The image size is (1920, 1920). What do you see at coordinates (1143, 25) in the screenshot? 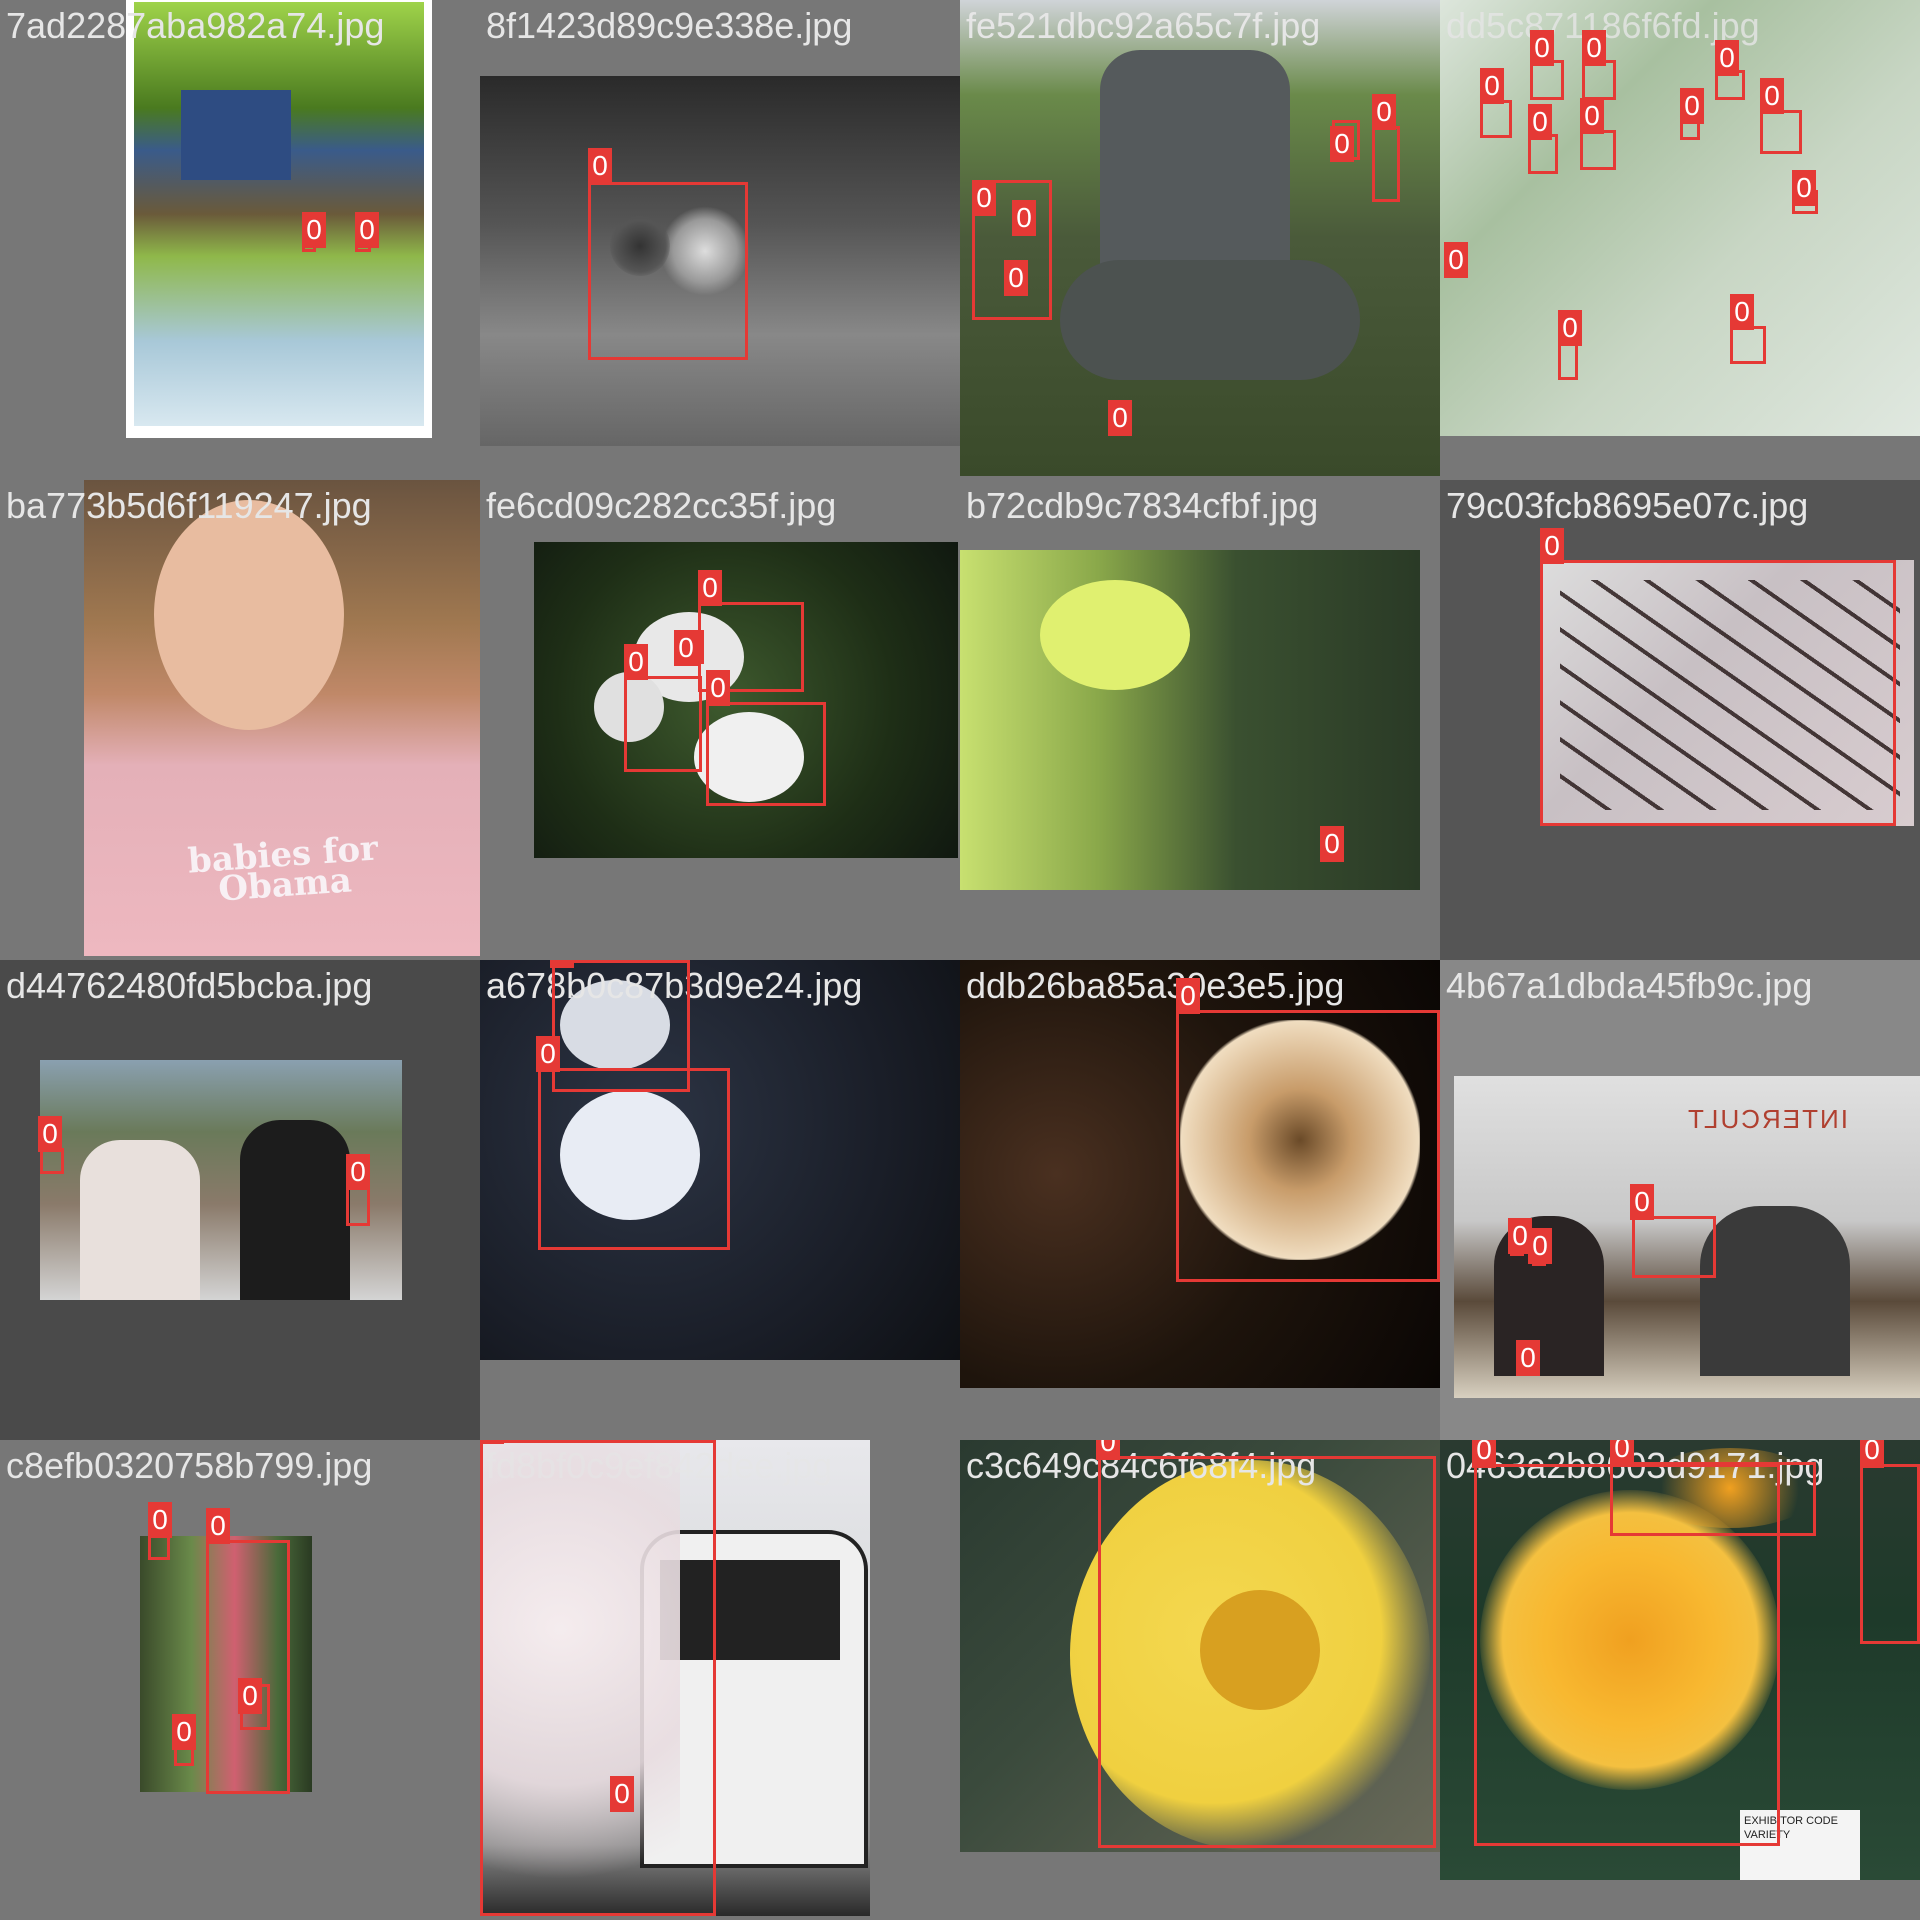
I see `tile-3-filename: fe521dbc92a65c7f.jpg` at bounding box center [1143, 25].